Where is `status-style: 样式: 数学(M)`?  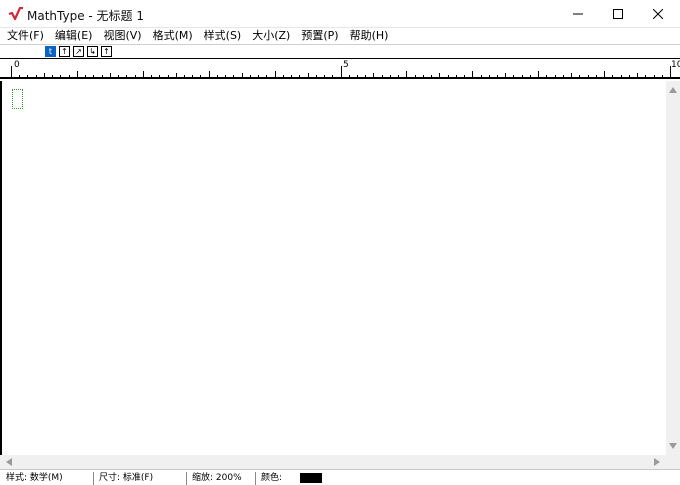
status-style: 样式: 数学(M) is located at coordinates (48, 478).